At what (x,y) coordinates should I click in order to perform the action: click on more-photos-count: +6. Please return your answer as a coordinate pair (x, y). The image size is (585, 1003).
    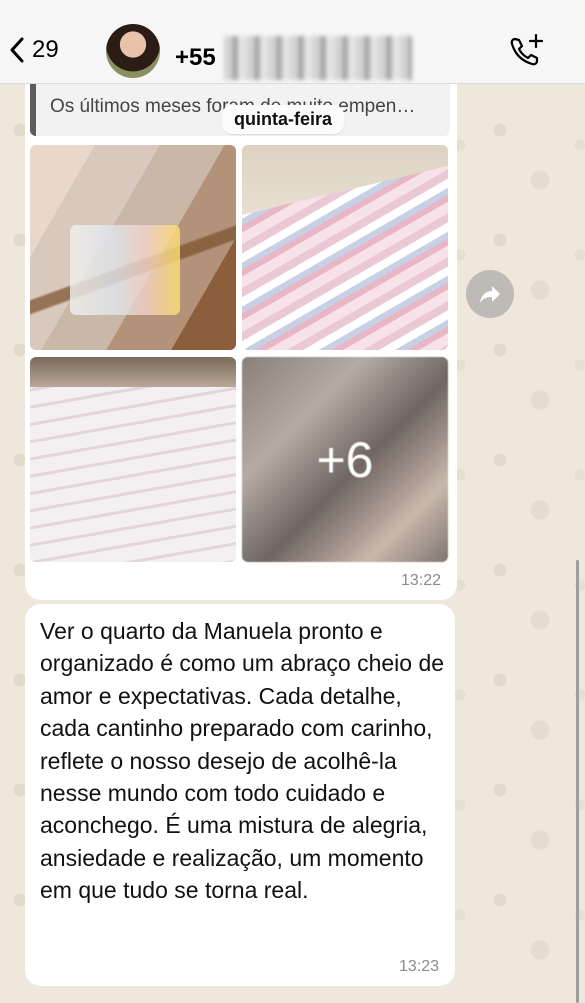
    Looking at the image, I should click on (345, 459).